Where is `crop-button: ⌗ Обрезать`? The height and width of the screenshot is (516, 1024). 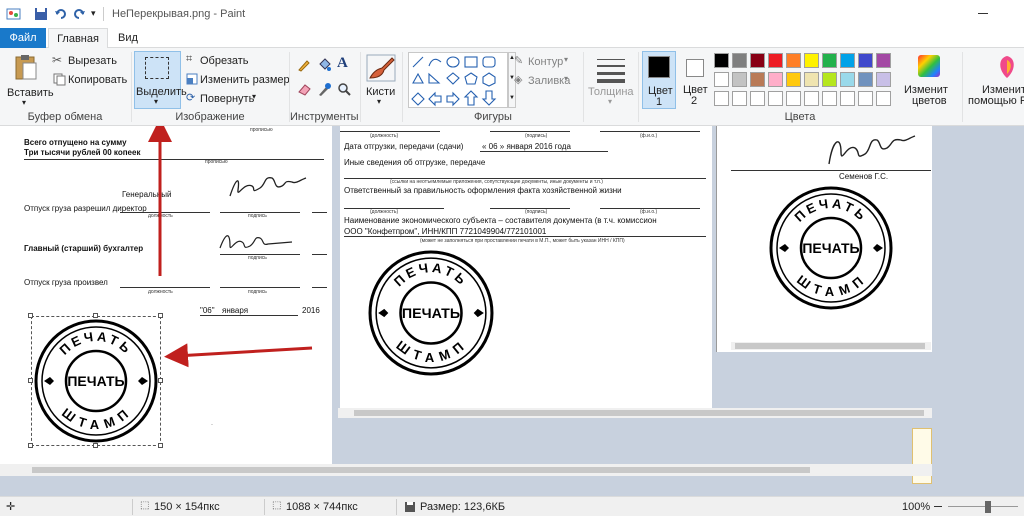
crop-button: ⌗ Обрезать is located at coordinates (221, 61).